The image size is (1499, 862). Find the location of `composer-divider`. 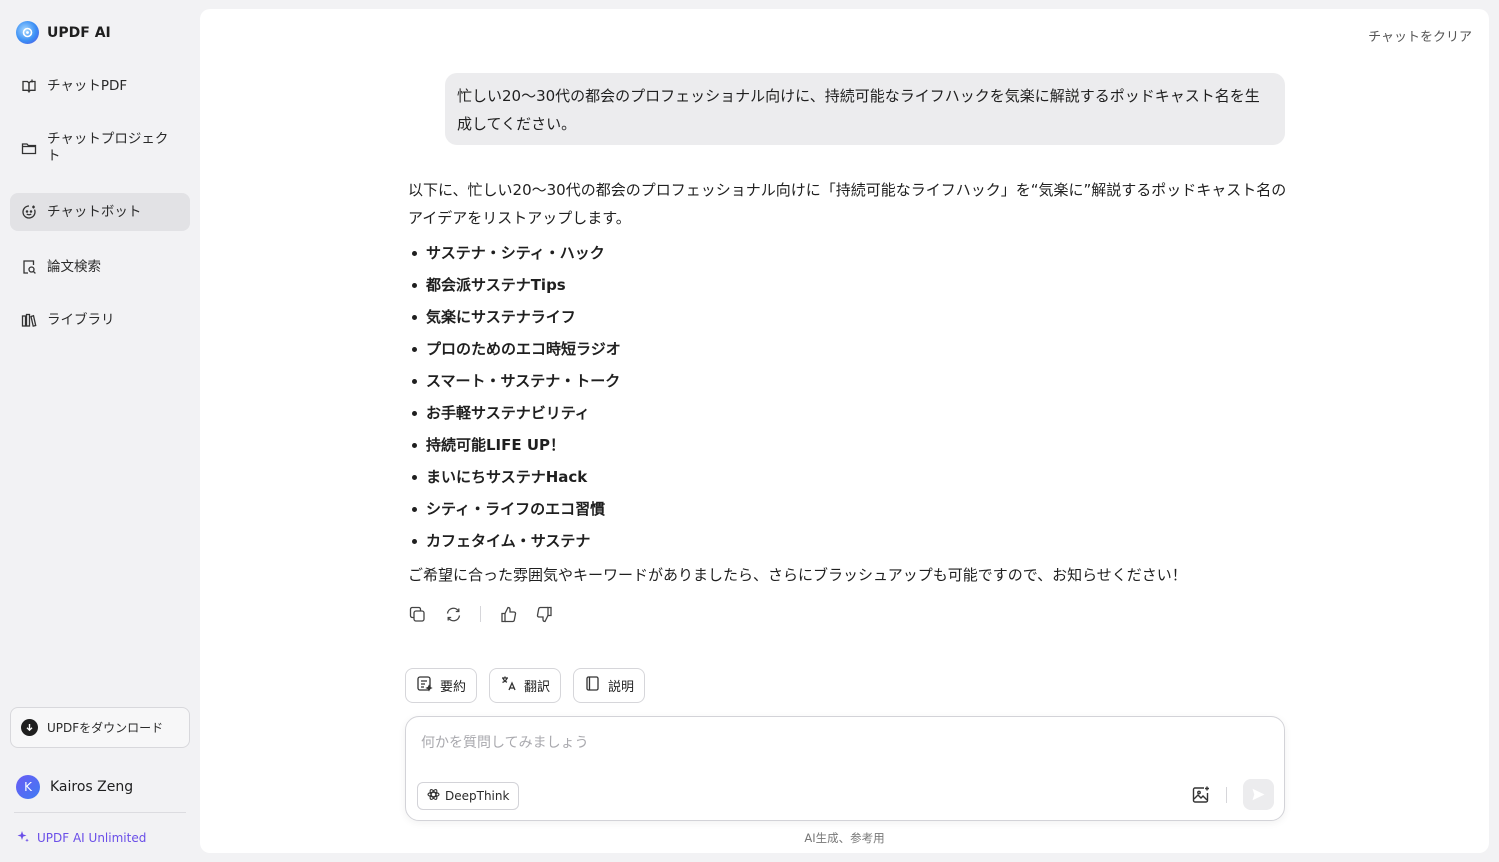

composer-divider is located at coordinates (1226, 795).